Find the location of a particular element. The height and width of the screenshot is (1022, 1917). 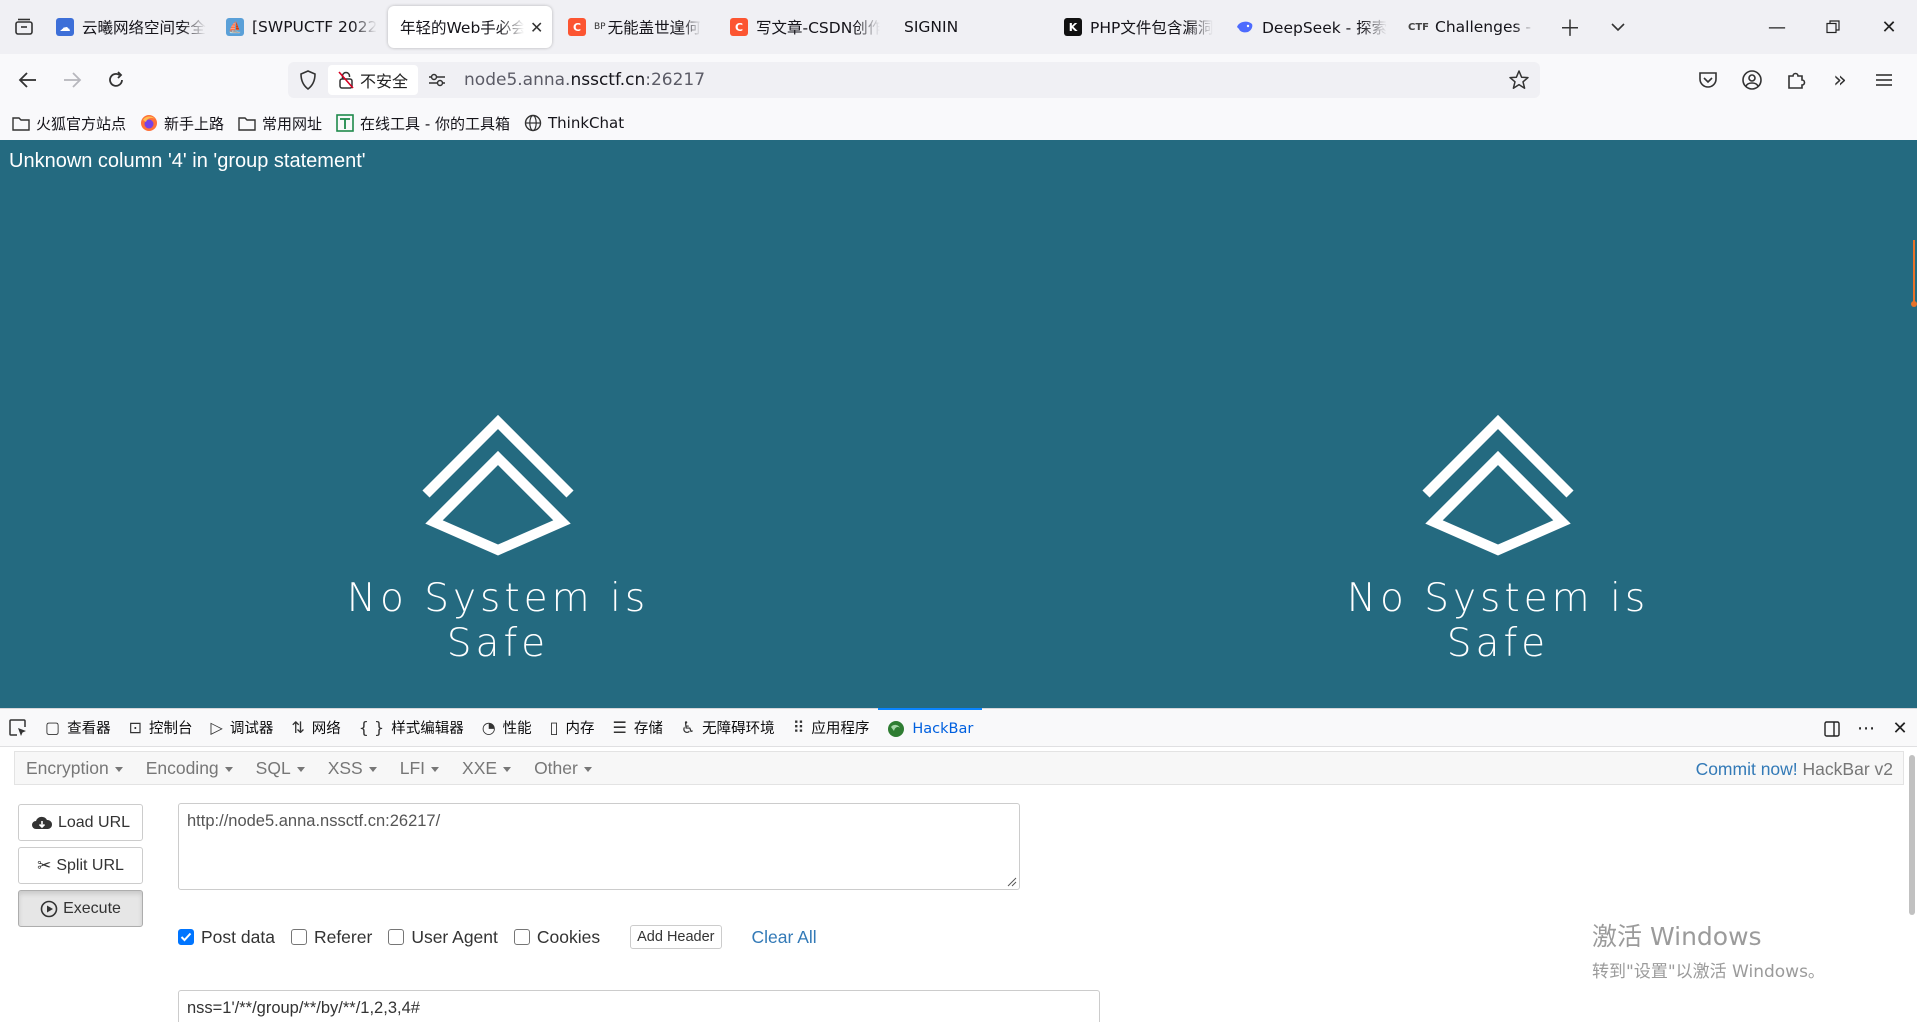

arrow-left-icon is located at coordinates (27, 80).